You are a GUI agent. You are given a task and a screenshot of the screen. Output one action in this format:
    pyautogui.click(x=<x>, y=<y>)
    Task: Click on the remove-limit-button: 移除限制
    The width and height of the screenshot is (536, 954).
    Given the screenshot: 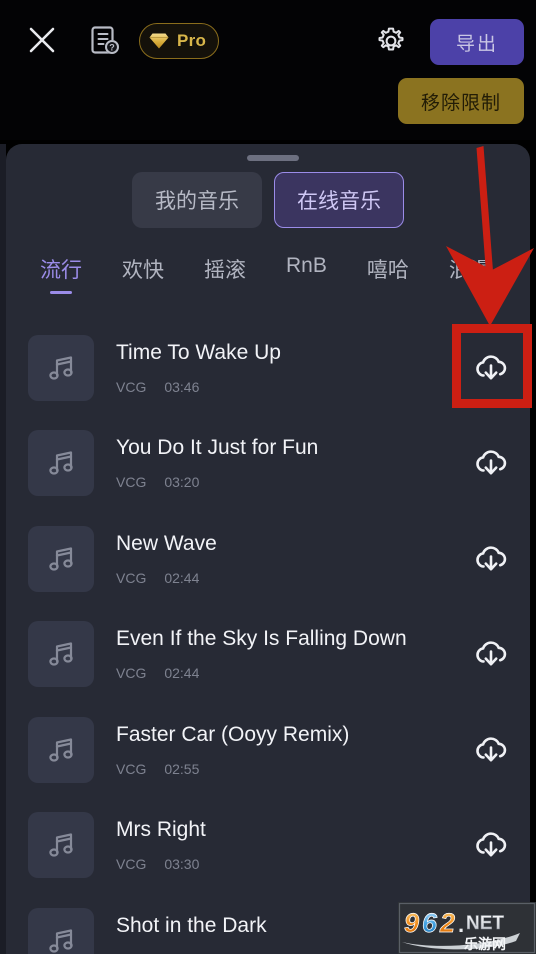 What is the action you would take?
    pyautogui.click(x=461, y=101)
    